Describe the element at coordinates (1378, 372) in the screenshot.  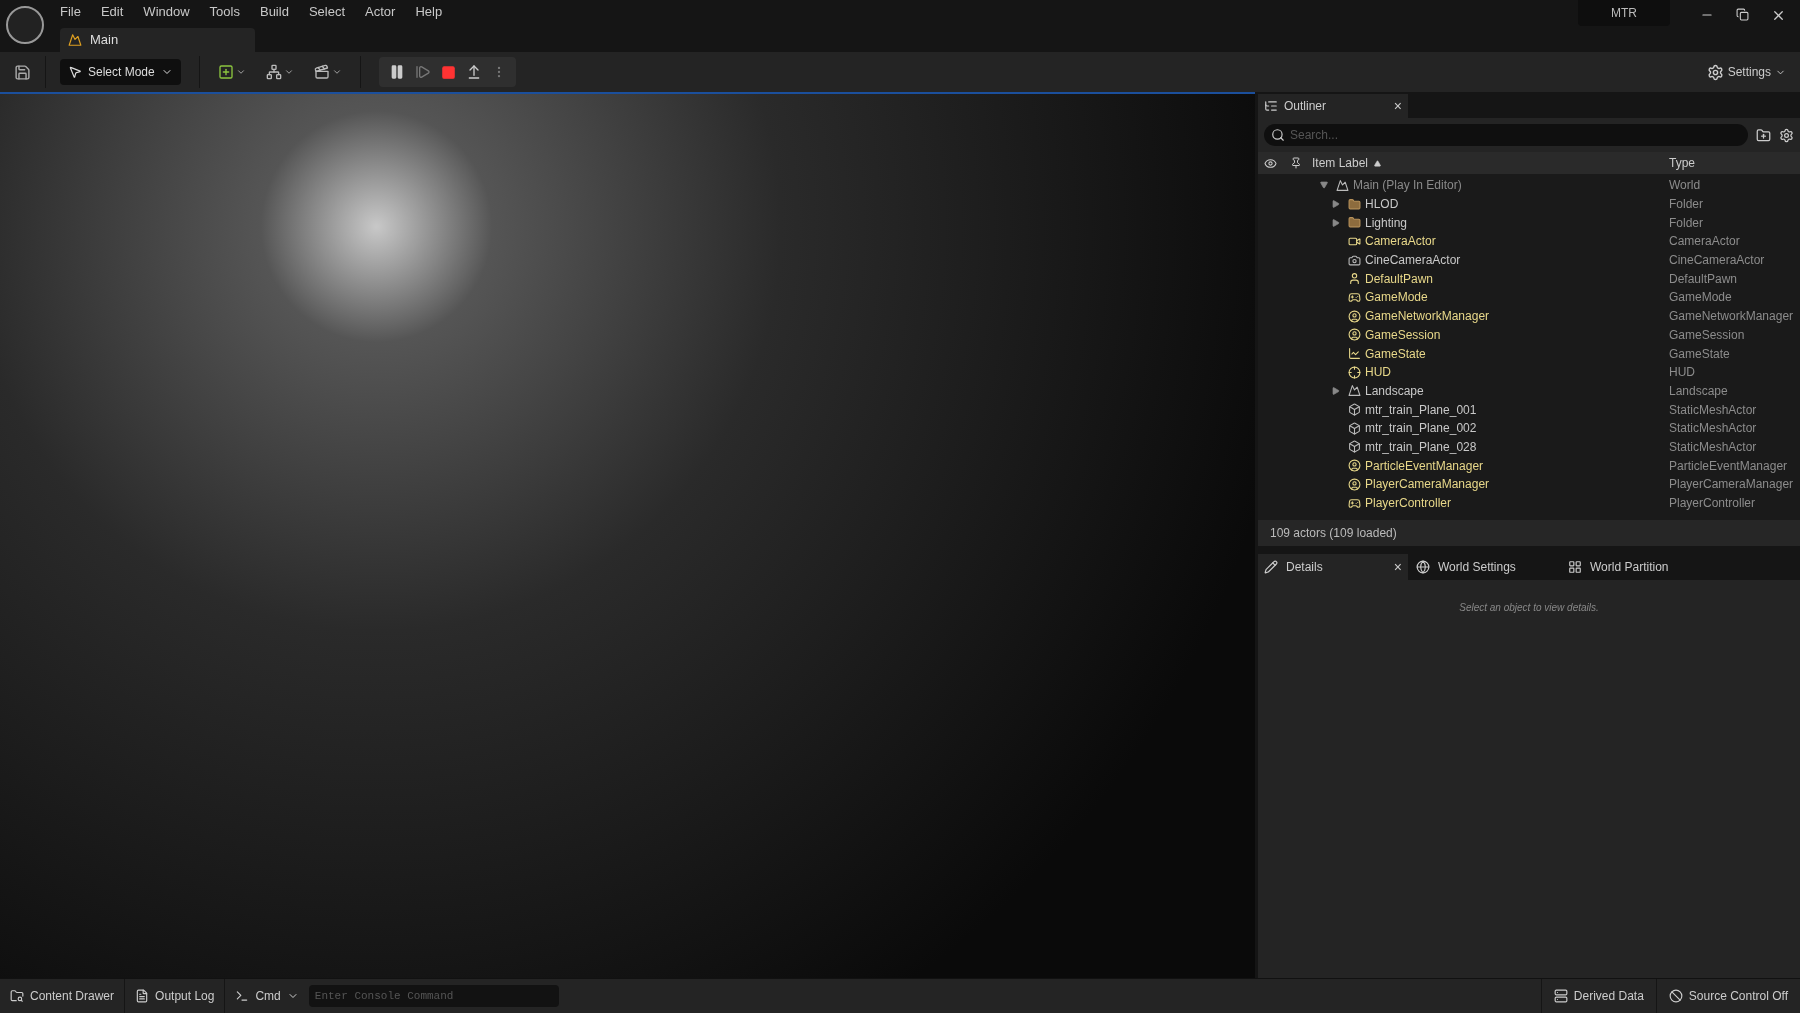
I see `outliner-item-label: HUD` at that location.